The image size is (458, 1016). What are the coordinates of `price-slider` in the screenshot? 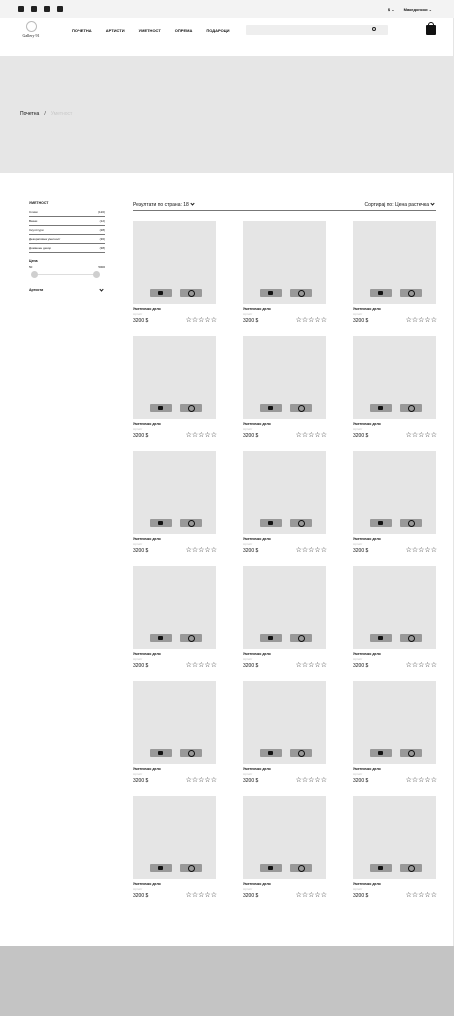 It's located at (67, 274).